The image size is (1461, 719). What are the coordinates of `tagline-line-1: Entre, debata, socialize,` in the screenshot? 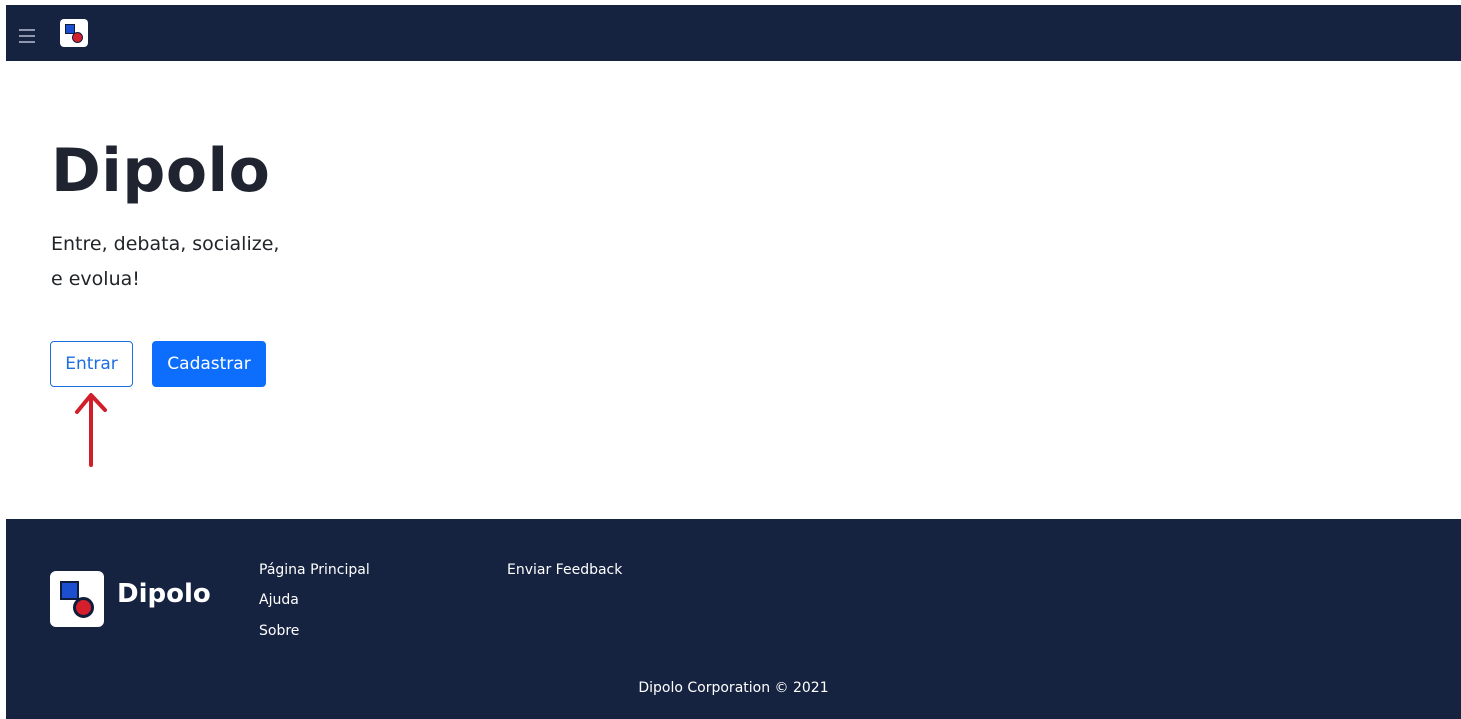 It's located at (165, 244).